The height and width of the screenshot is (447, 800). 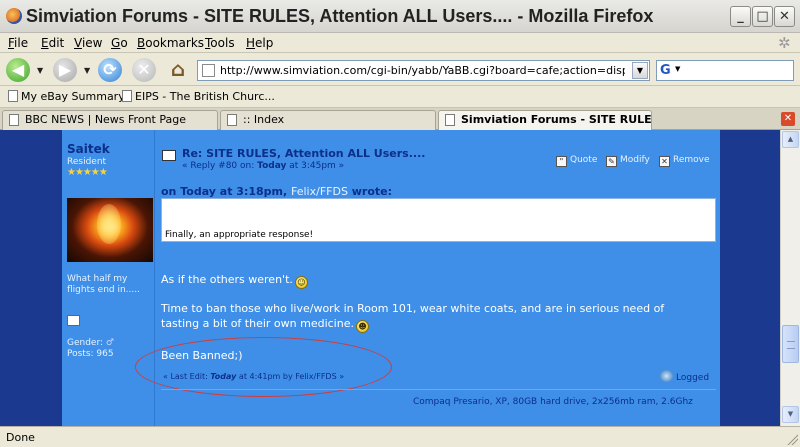 I want to click on close-window-button: ✕, so click(x=784, y=16).